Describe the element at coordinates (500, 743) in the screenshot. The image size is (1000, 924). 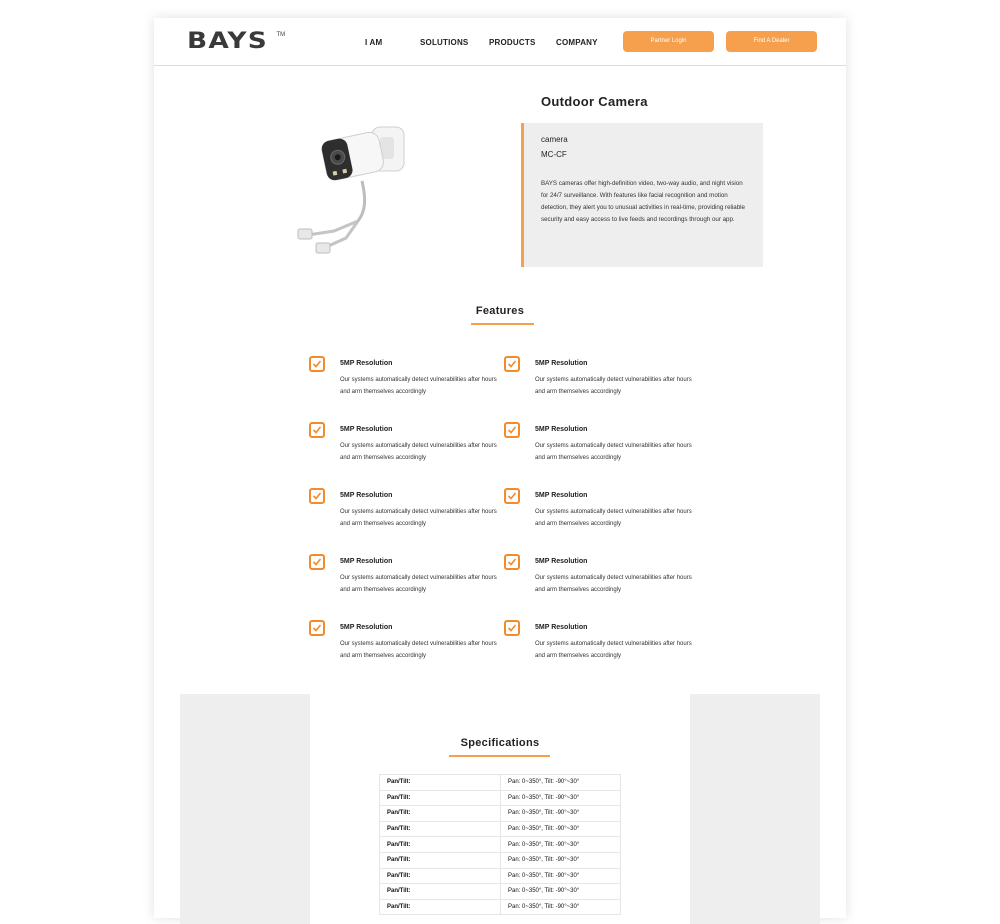
I see `specifications-heading: Specifications` at that location.